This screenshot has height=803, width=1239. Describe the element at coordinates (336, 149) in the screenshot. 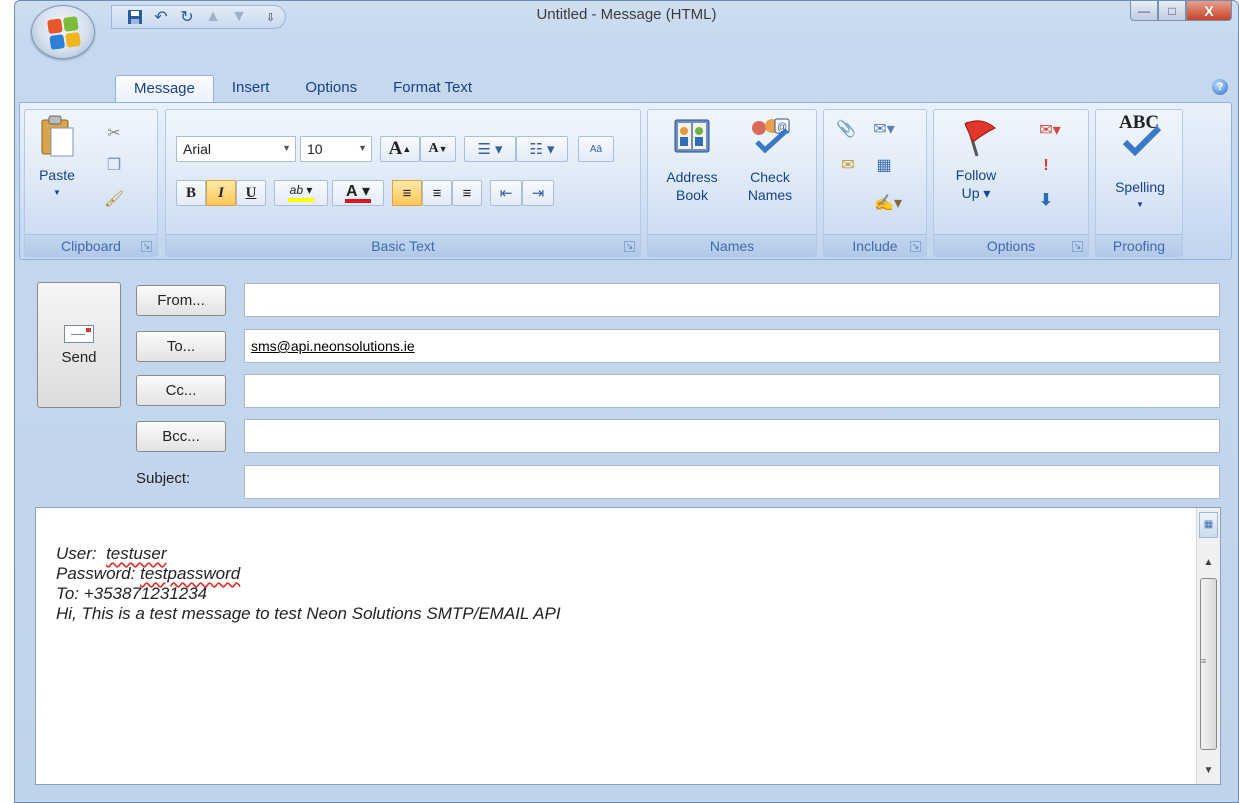

I see `font-size-select: 10 ▼` at that location.